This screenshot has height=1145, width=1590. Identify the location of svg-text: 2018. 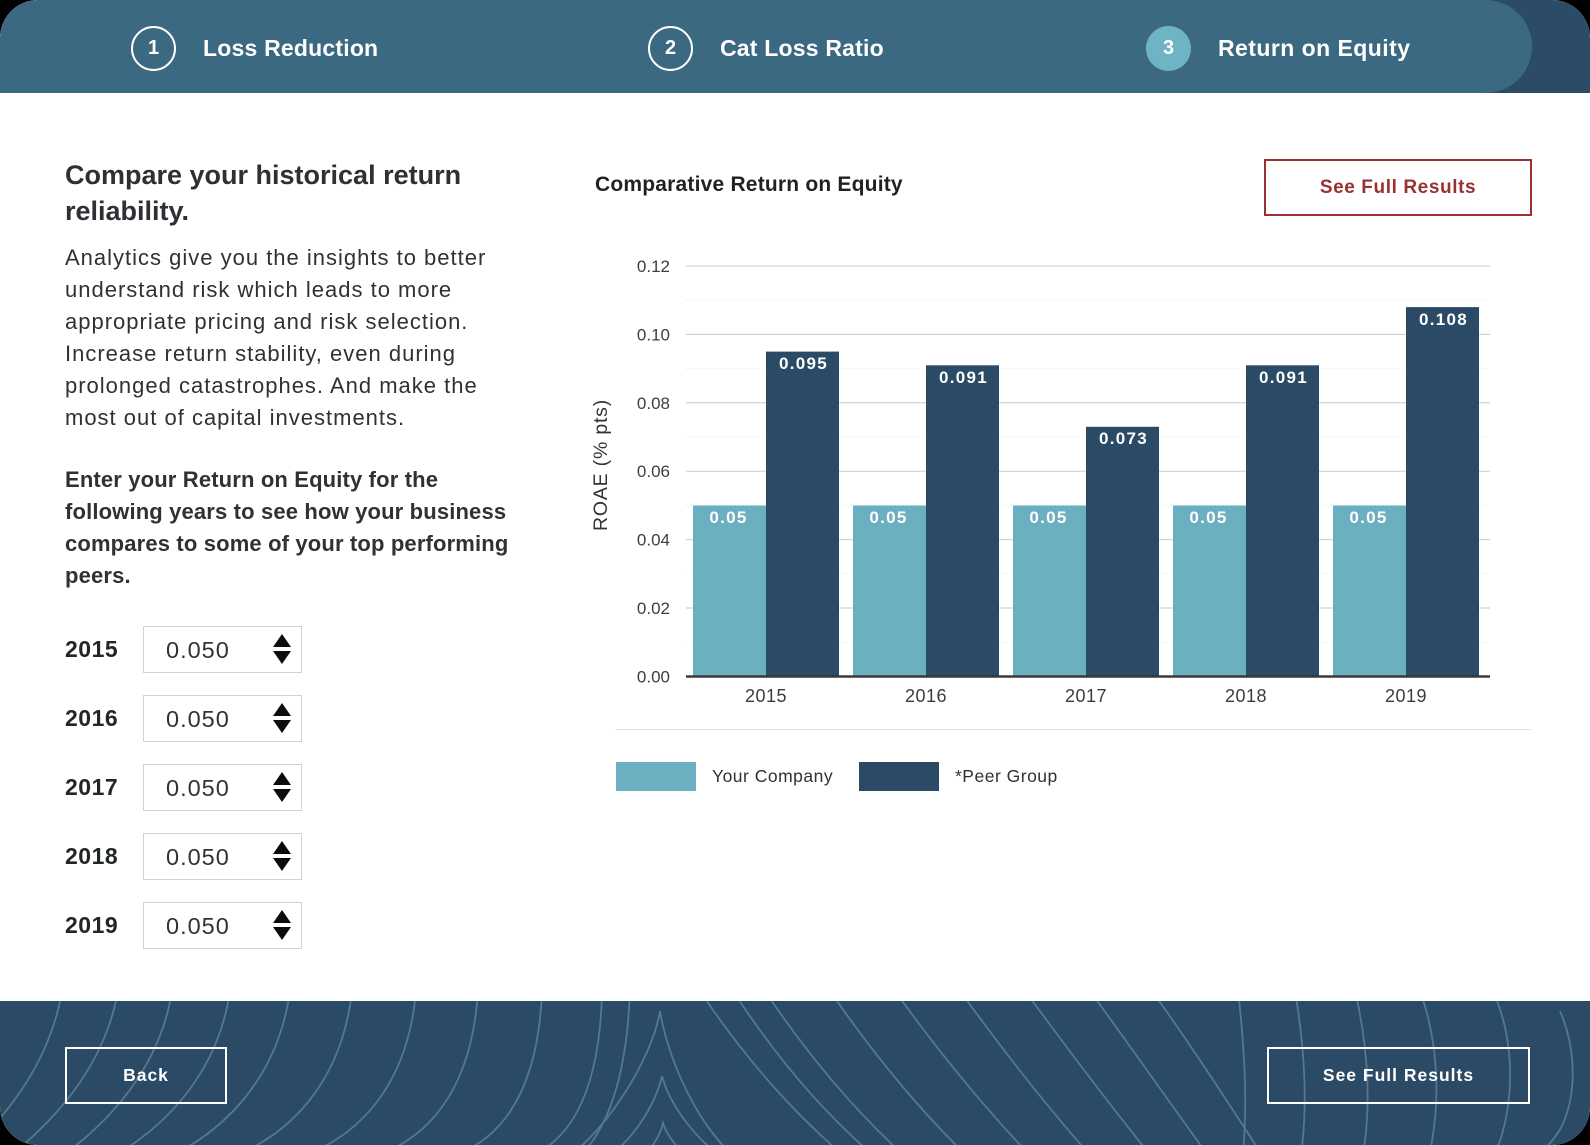
(1246, 696).